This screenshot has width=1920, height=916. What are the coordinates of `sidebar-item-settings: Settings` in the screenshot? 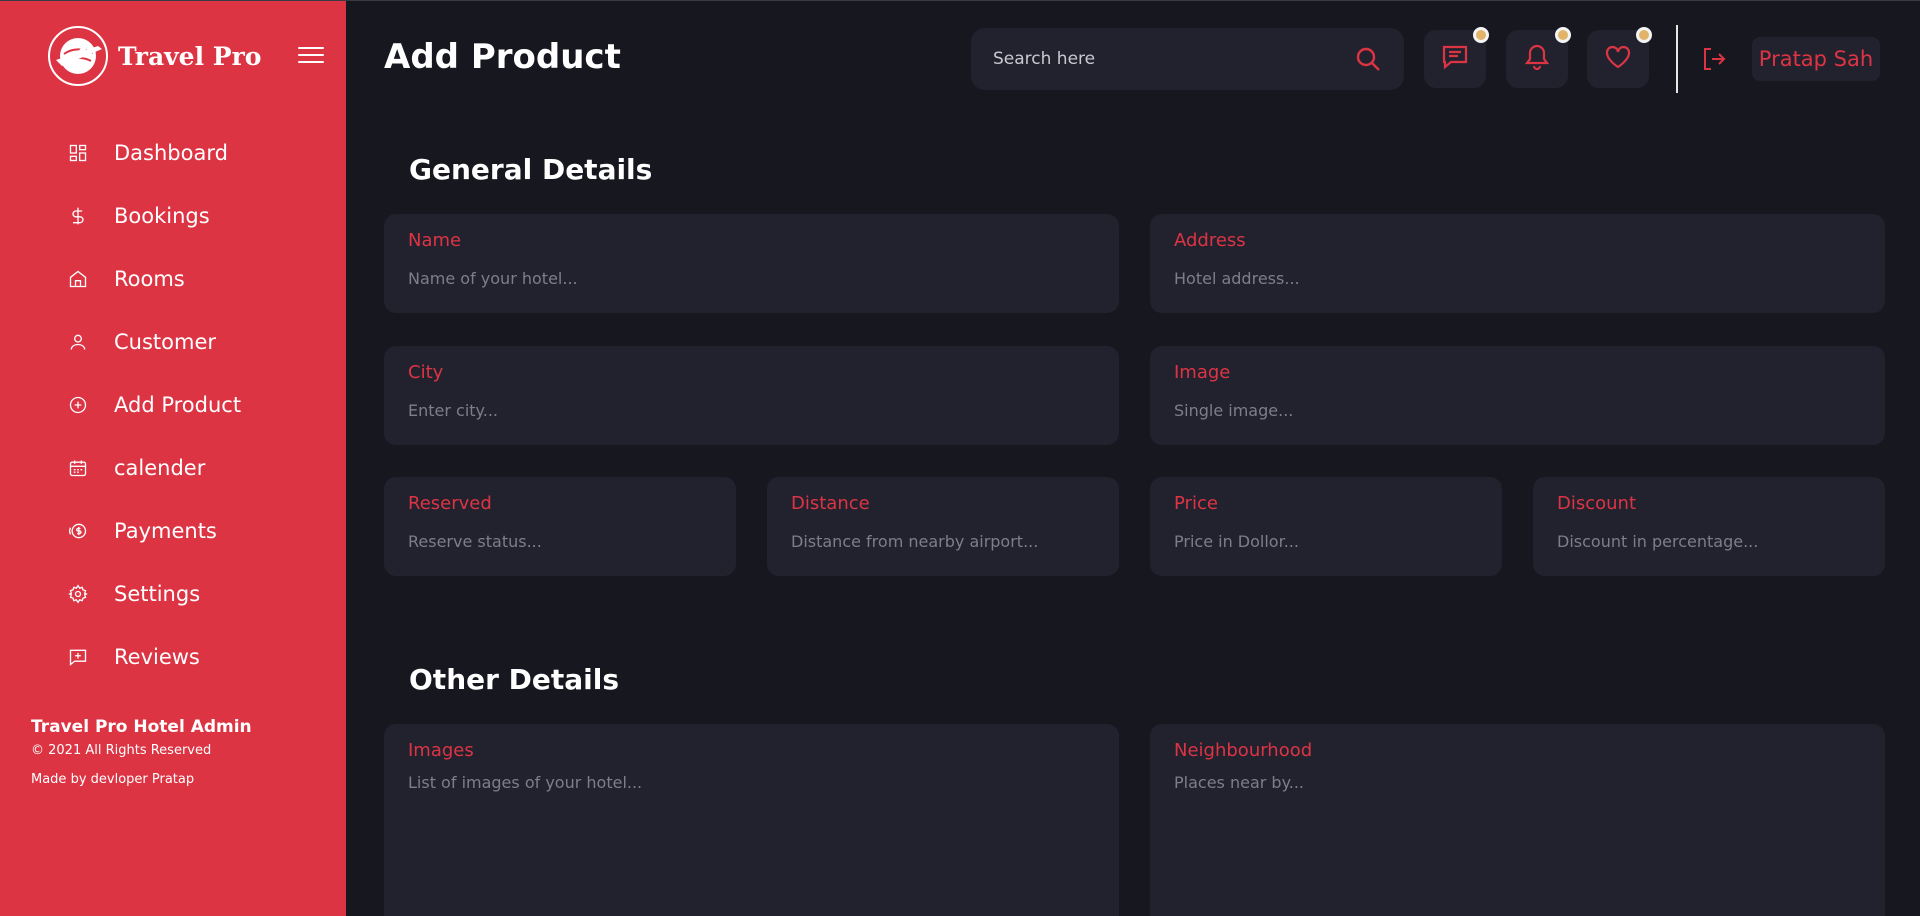 It's located at (173, 593).